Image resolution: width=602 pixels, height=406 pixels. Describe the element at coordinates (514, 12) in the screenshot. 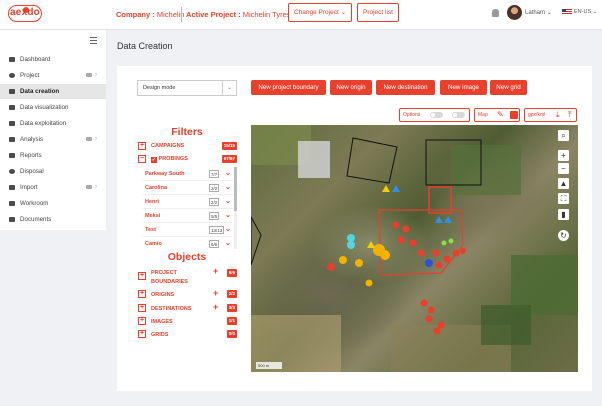

I see `avatar` at that location.